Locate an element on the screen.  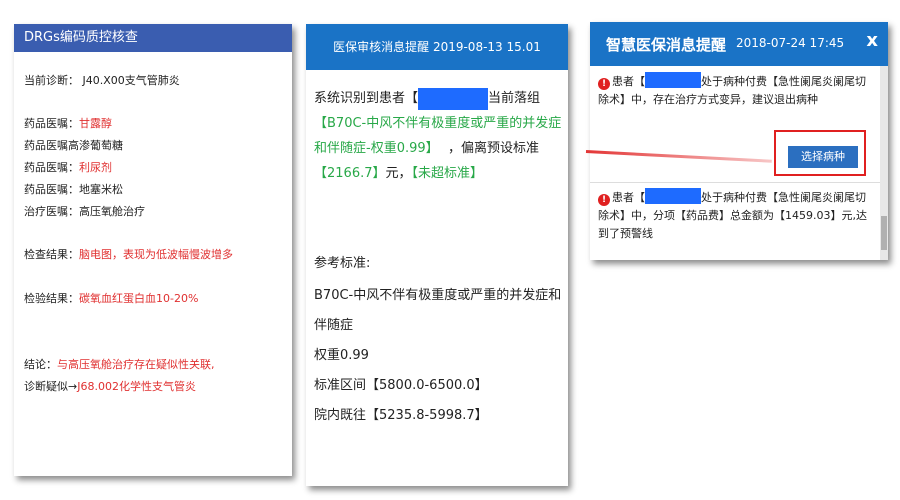
smart-panel-datetime: 2018-07-24 17:45 is located at coordinates (790, 43).